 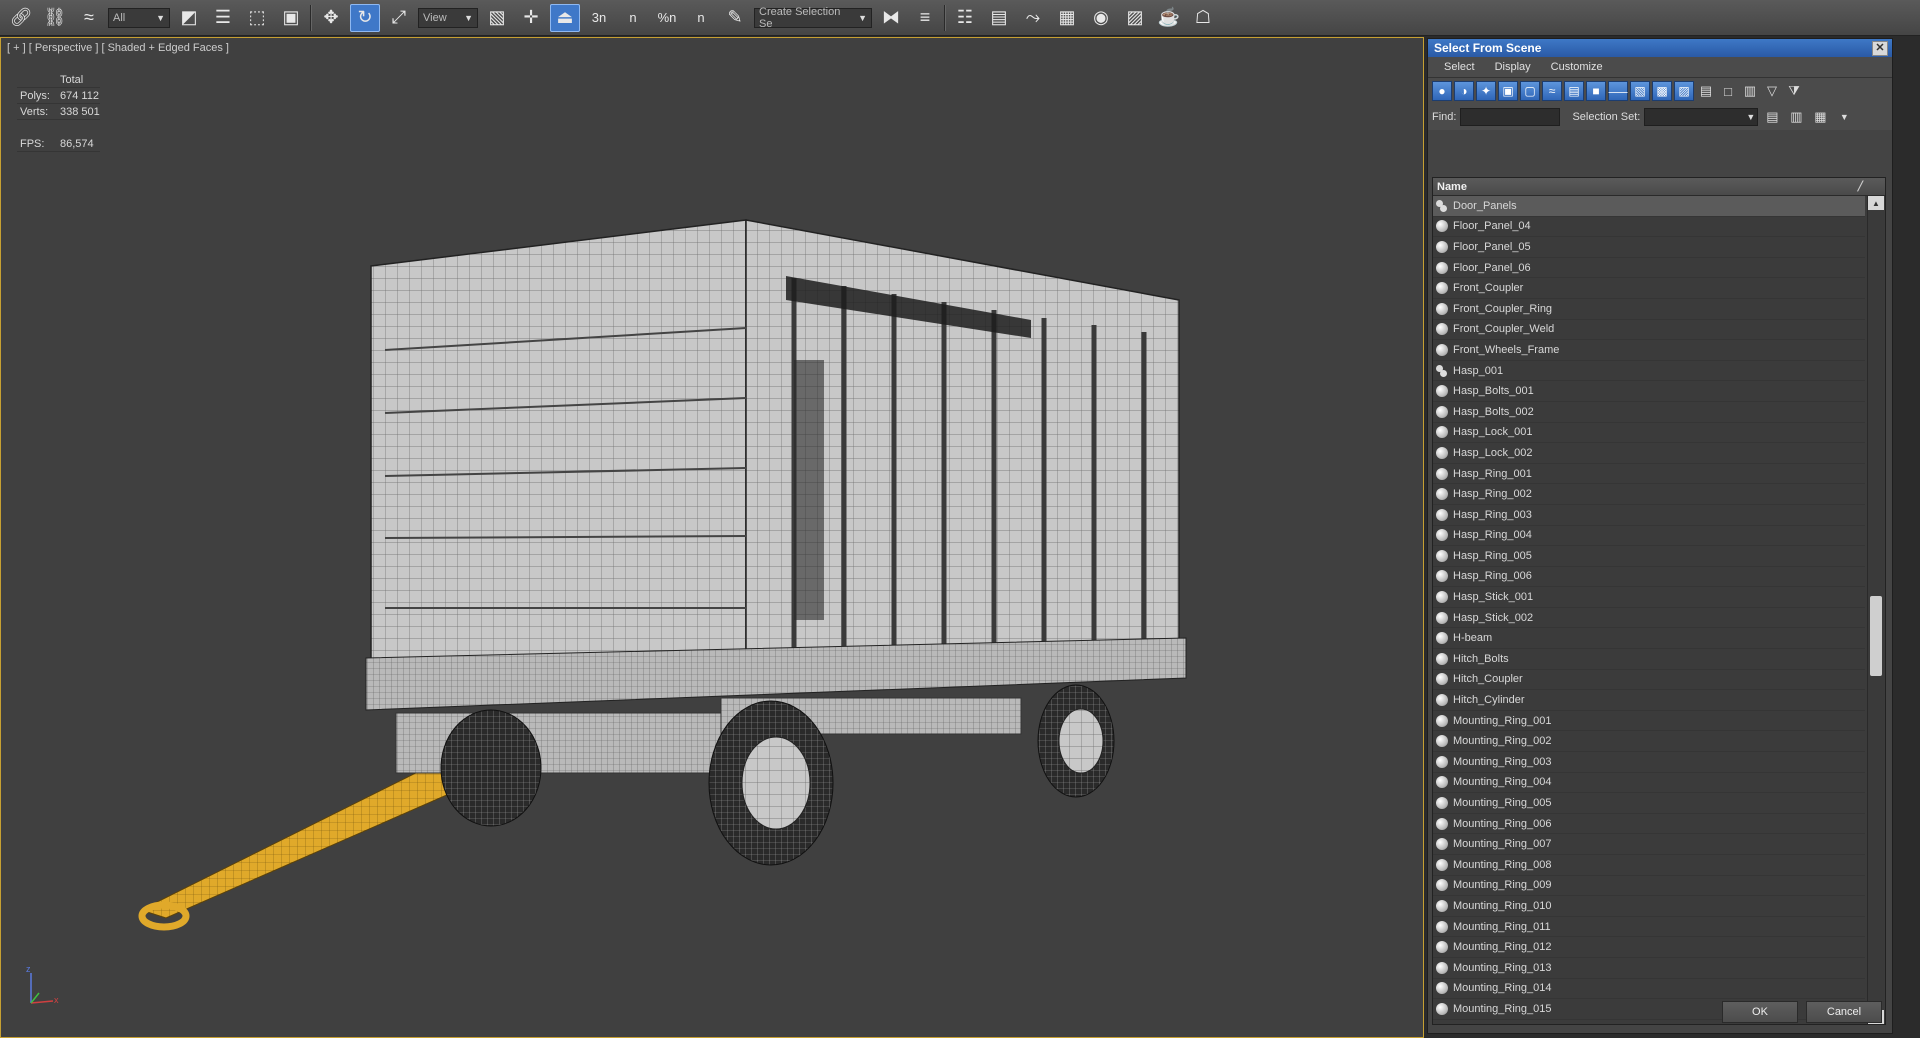 I want to click on display-shapes-icon: ◑, so click(x=1464, y=91).